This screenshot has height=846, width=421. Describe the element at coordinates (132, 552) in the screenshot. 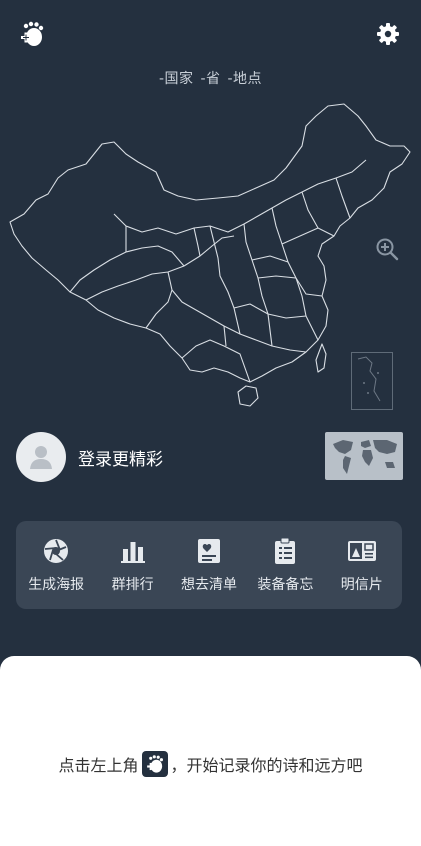

I see `bar-chart-icon` at that location.